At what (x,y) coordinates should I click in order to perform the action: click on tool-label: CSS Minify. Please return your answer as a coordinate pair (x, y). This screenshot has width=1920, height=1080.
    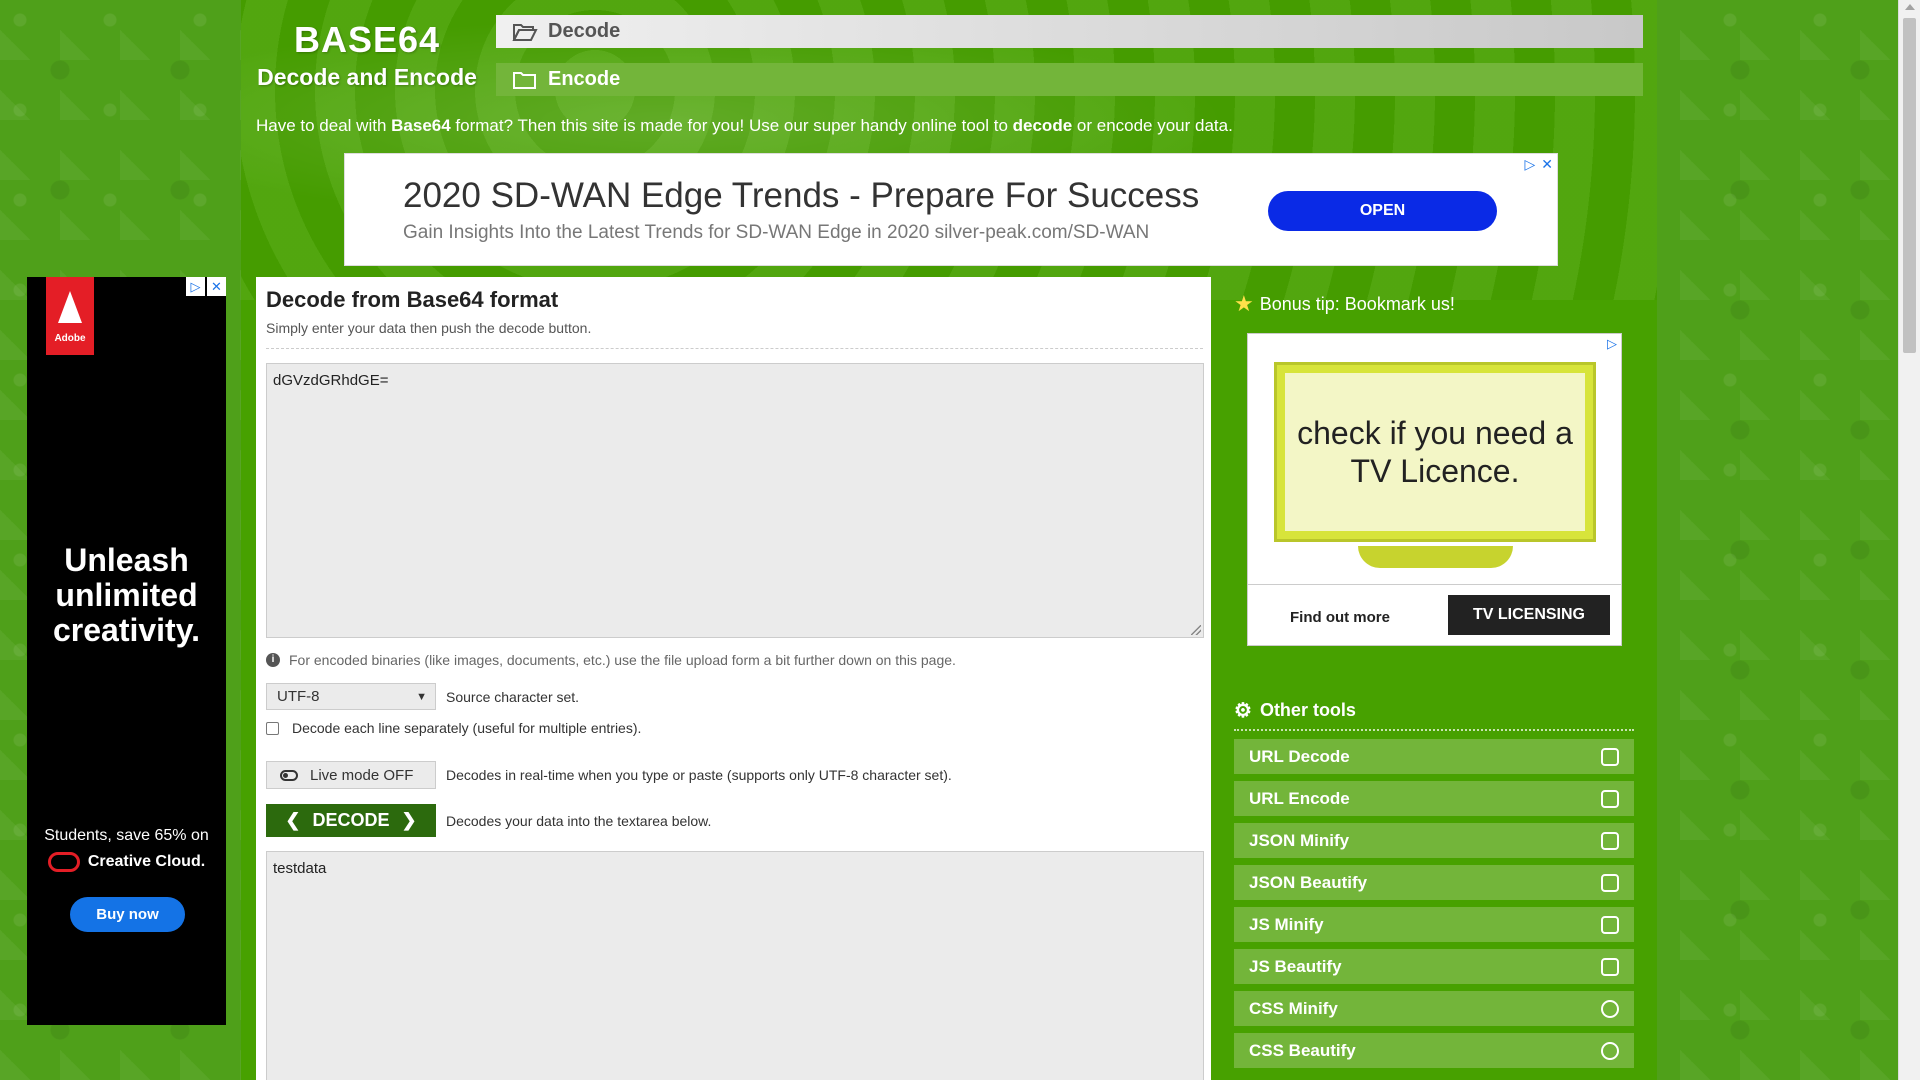
    Looking at the image, I should click on (1293, 1008).